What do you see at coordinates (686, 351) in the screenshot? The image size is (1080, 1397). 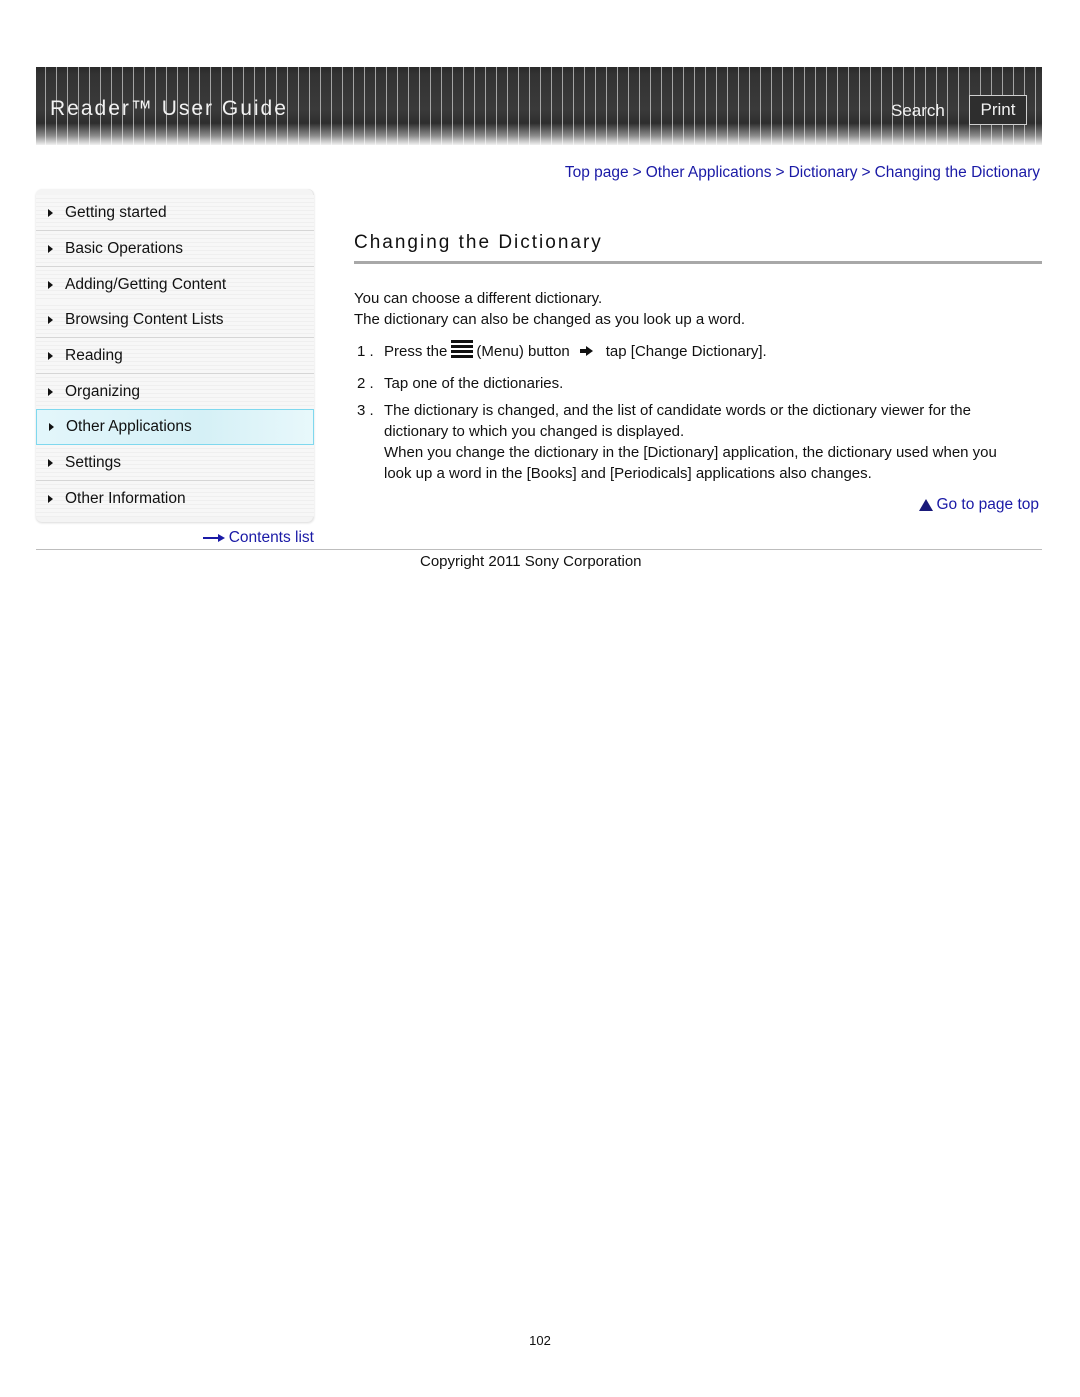 I see `step-suffix: tap [Change Dictionary].` at bounding box center [686, 351].